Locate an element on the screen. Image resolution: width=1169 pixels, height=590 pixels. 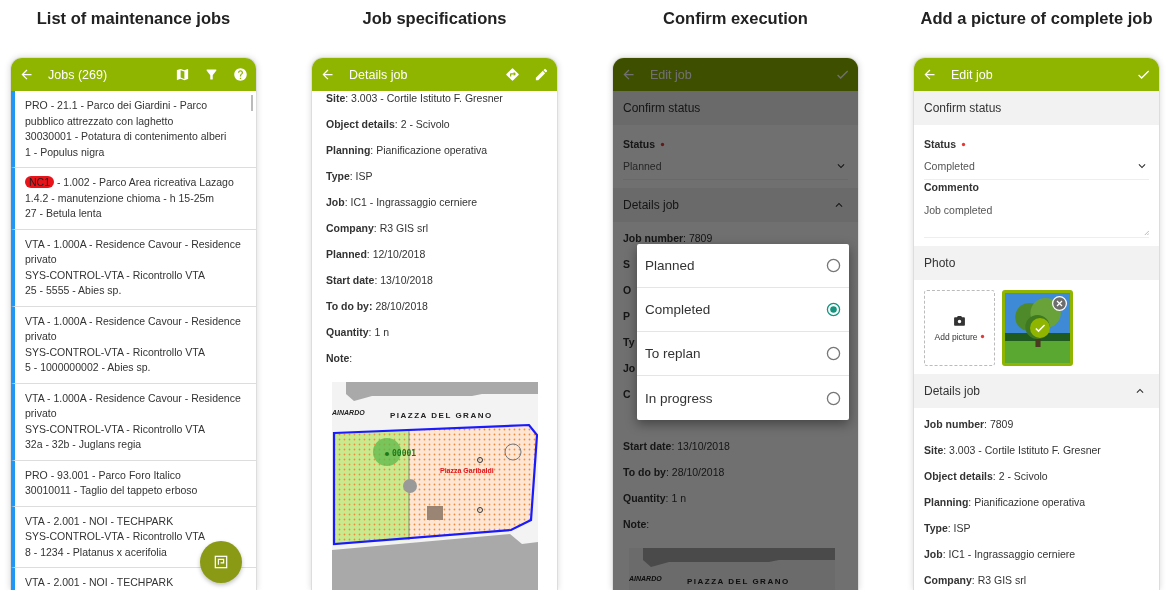
square-icon is located at coordinates (221, 562).